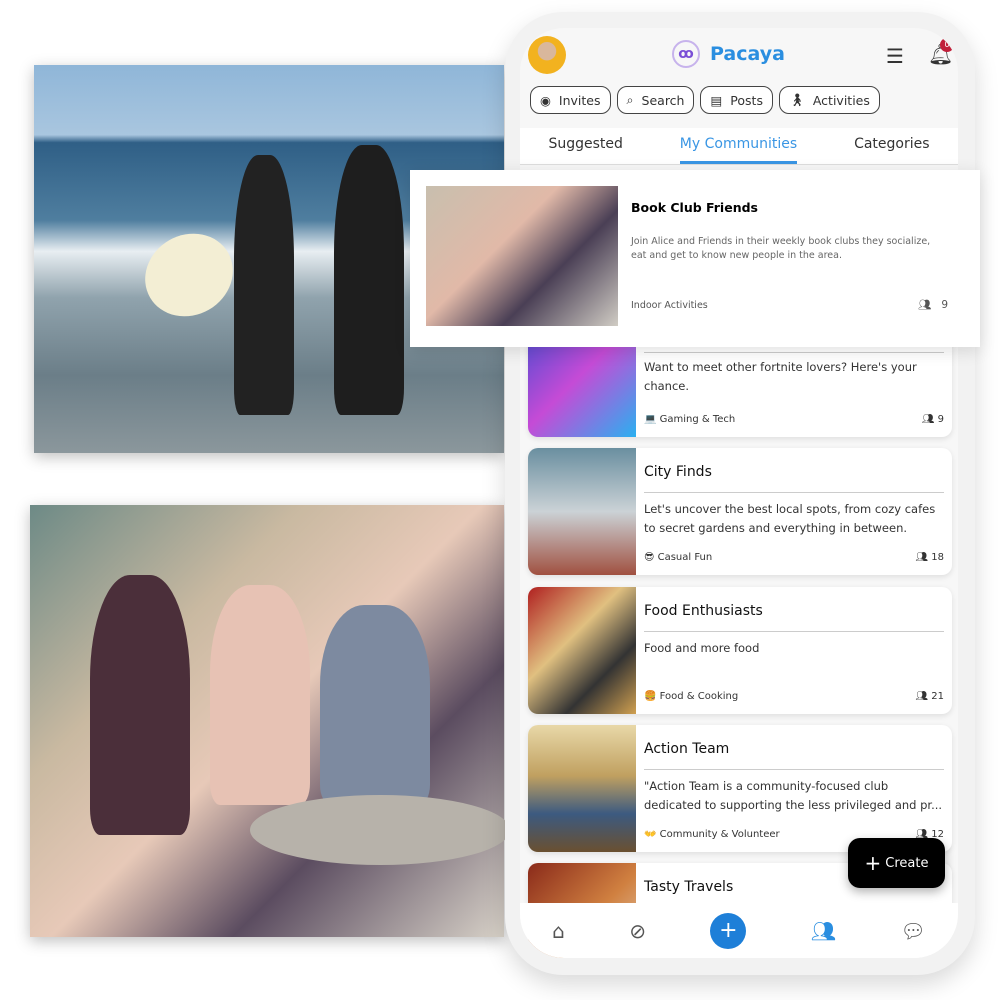 The image size is (1000, 1000). What do you see at coordinates (189, 275) in the screenshot?
I see `surfboard` at bounding box center [189, 275].